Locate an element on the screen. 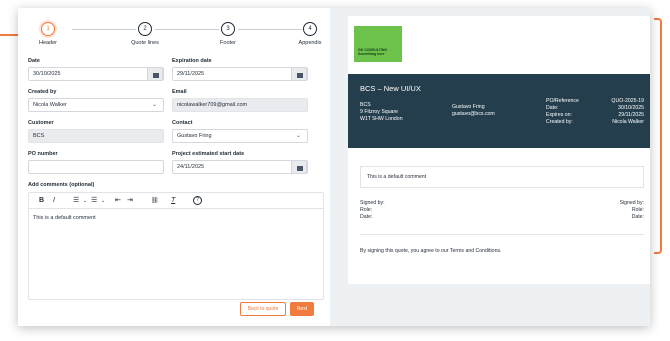 This screenshot has width=670, height=341. date-label: Date is located at coordinates (34, 61).